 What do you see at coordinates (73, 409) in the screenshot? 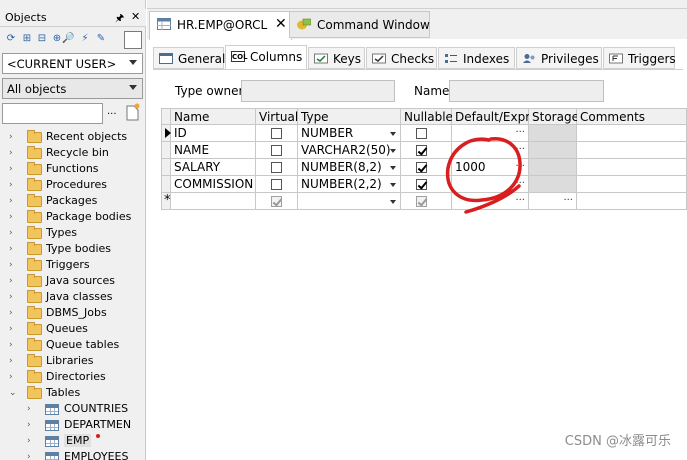
I see `tree-table-node: › COUNTRIES` at bounding box center [73, 409].